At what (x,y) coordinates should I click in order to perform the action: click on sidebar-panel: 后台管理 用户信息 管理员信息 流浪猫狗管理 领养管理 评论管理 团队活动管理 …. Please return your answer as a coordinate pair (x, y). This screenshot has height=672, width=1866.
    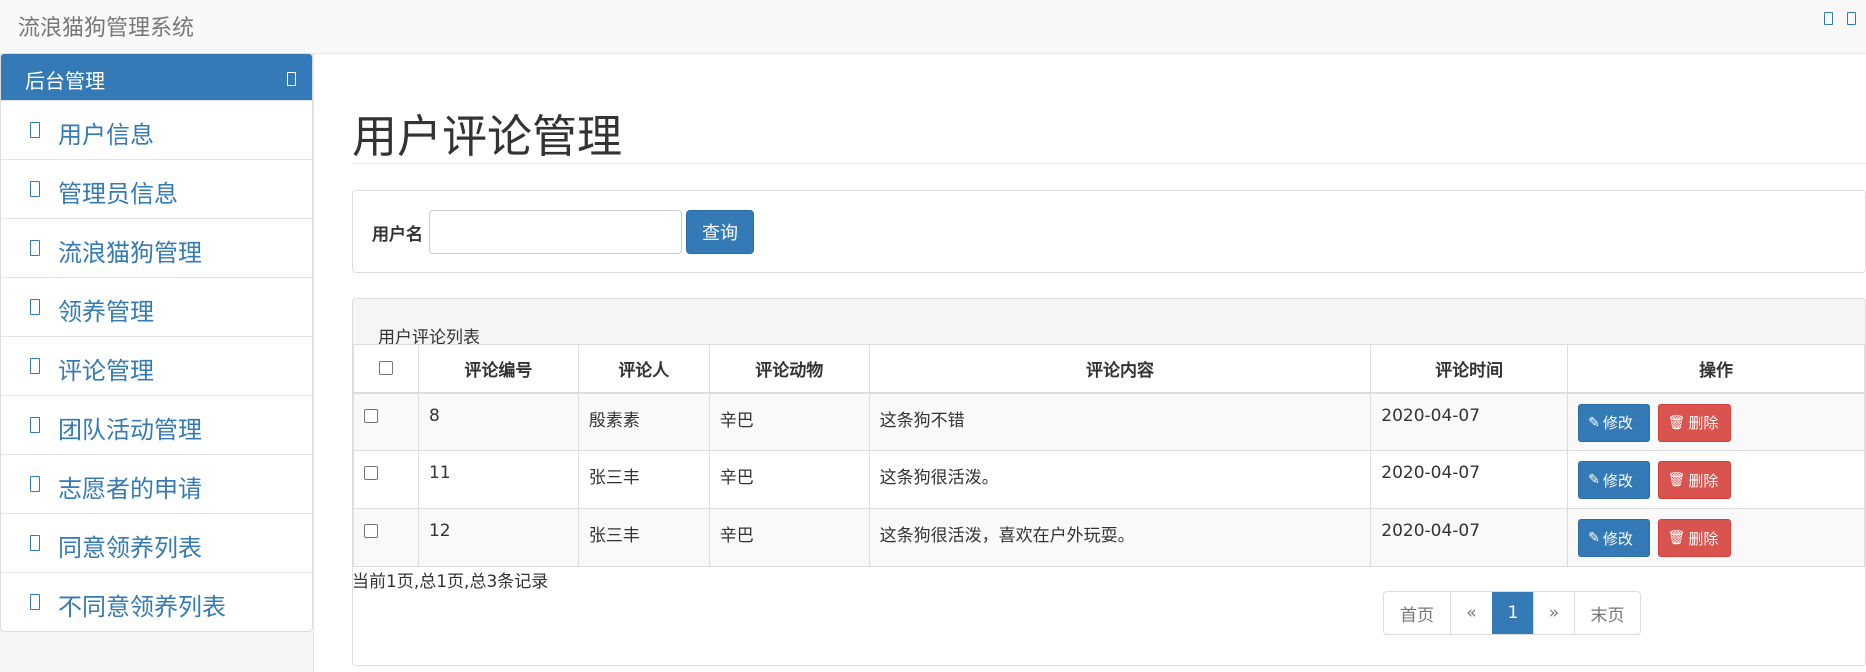
    Looking at the image, I should click on (156, 342).